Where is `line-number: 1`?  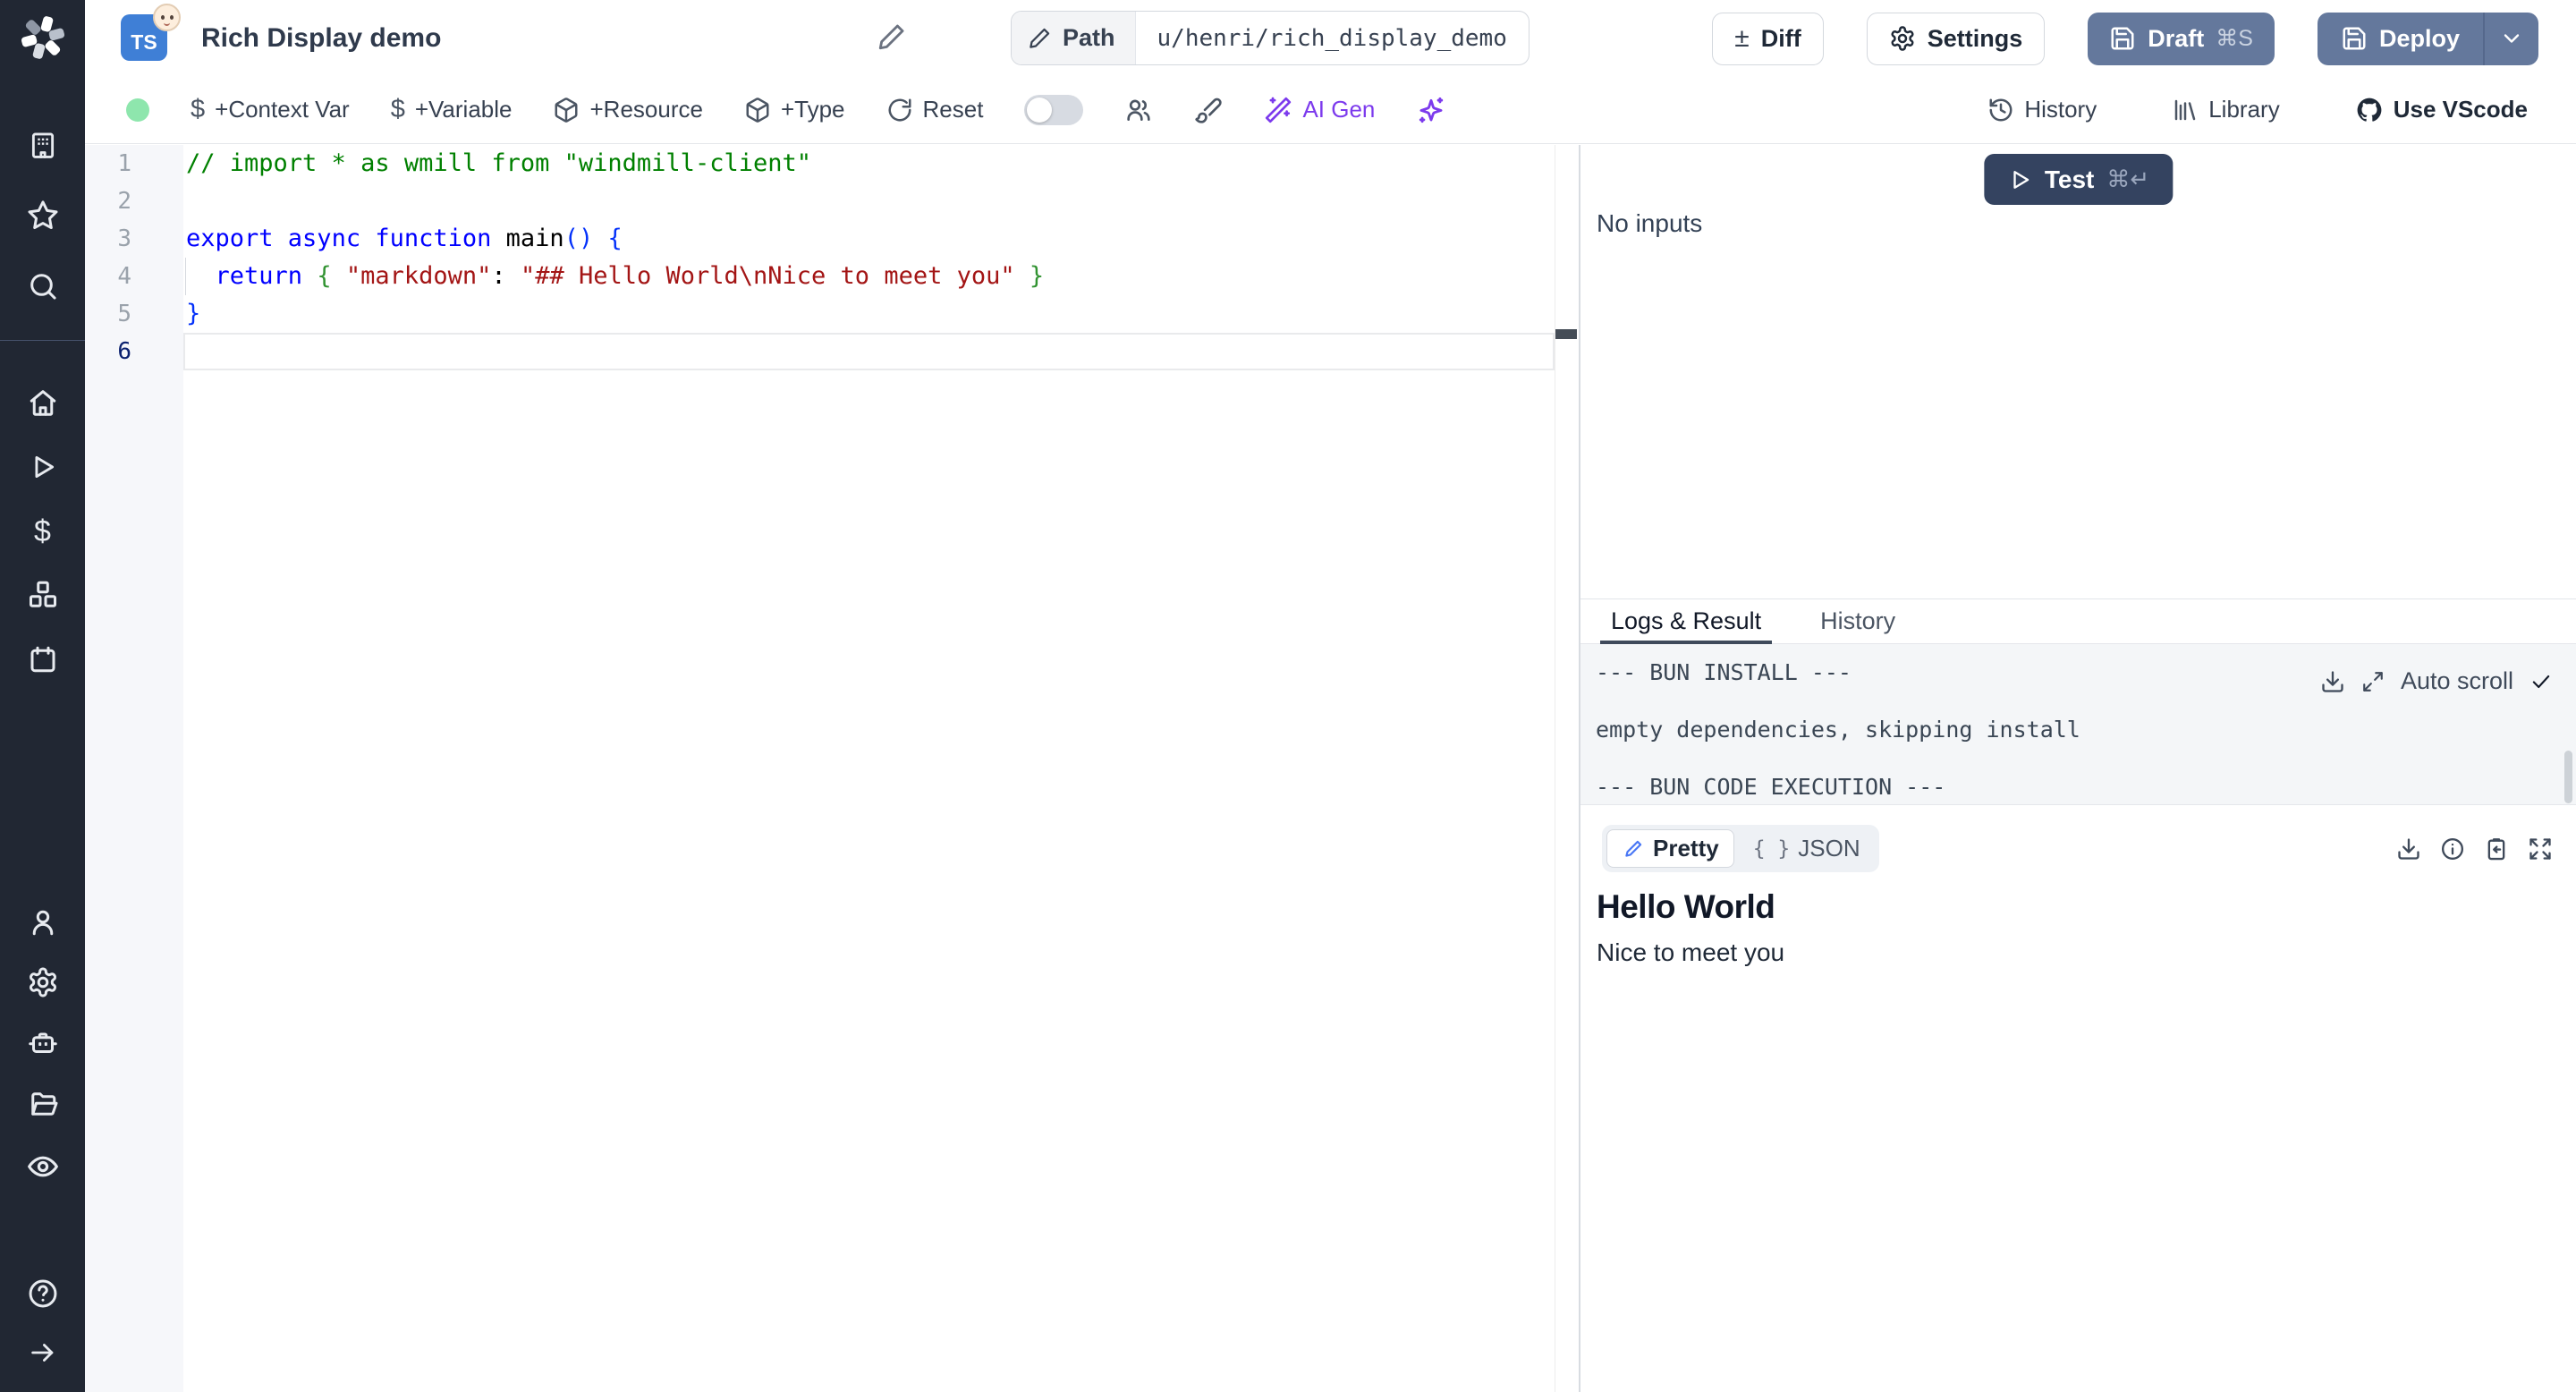
line-number: 1 is located at coordinates (124, 163).